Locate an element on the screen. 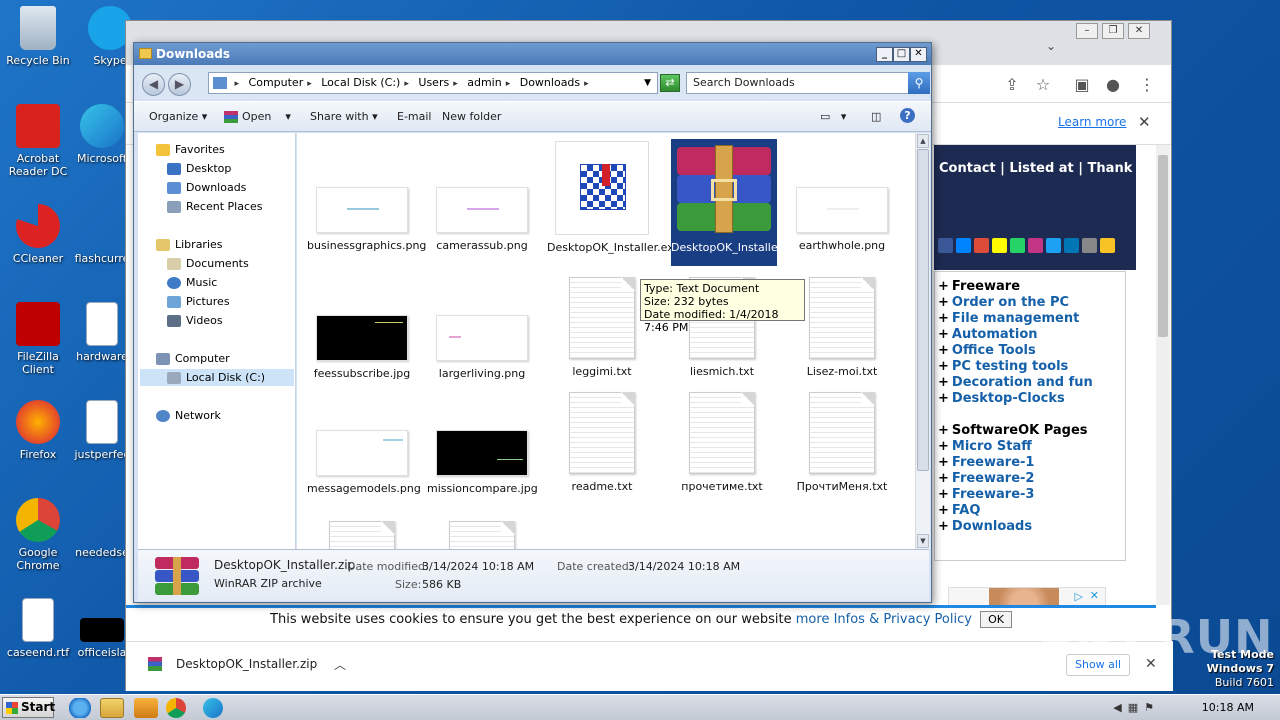 The image size is (1280, 720). share-with-button: Share with ▾ is located at coordinates (344, 116).